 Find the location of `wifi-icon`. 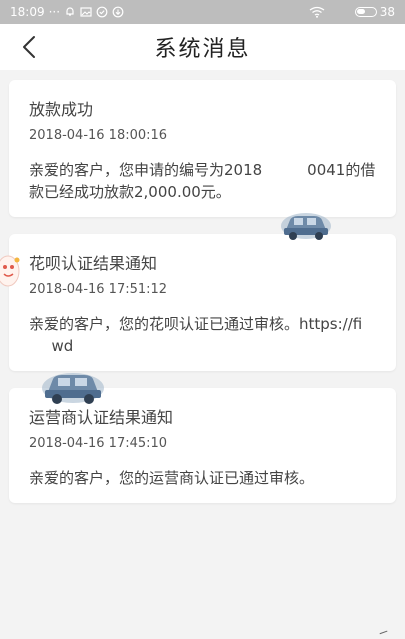

wifi-icon is located at coordinates (317, 12).